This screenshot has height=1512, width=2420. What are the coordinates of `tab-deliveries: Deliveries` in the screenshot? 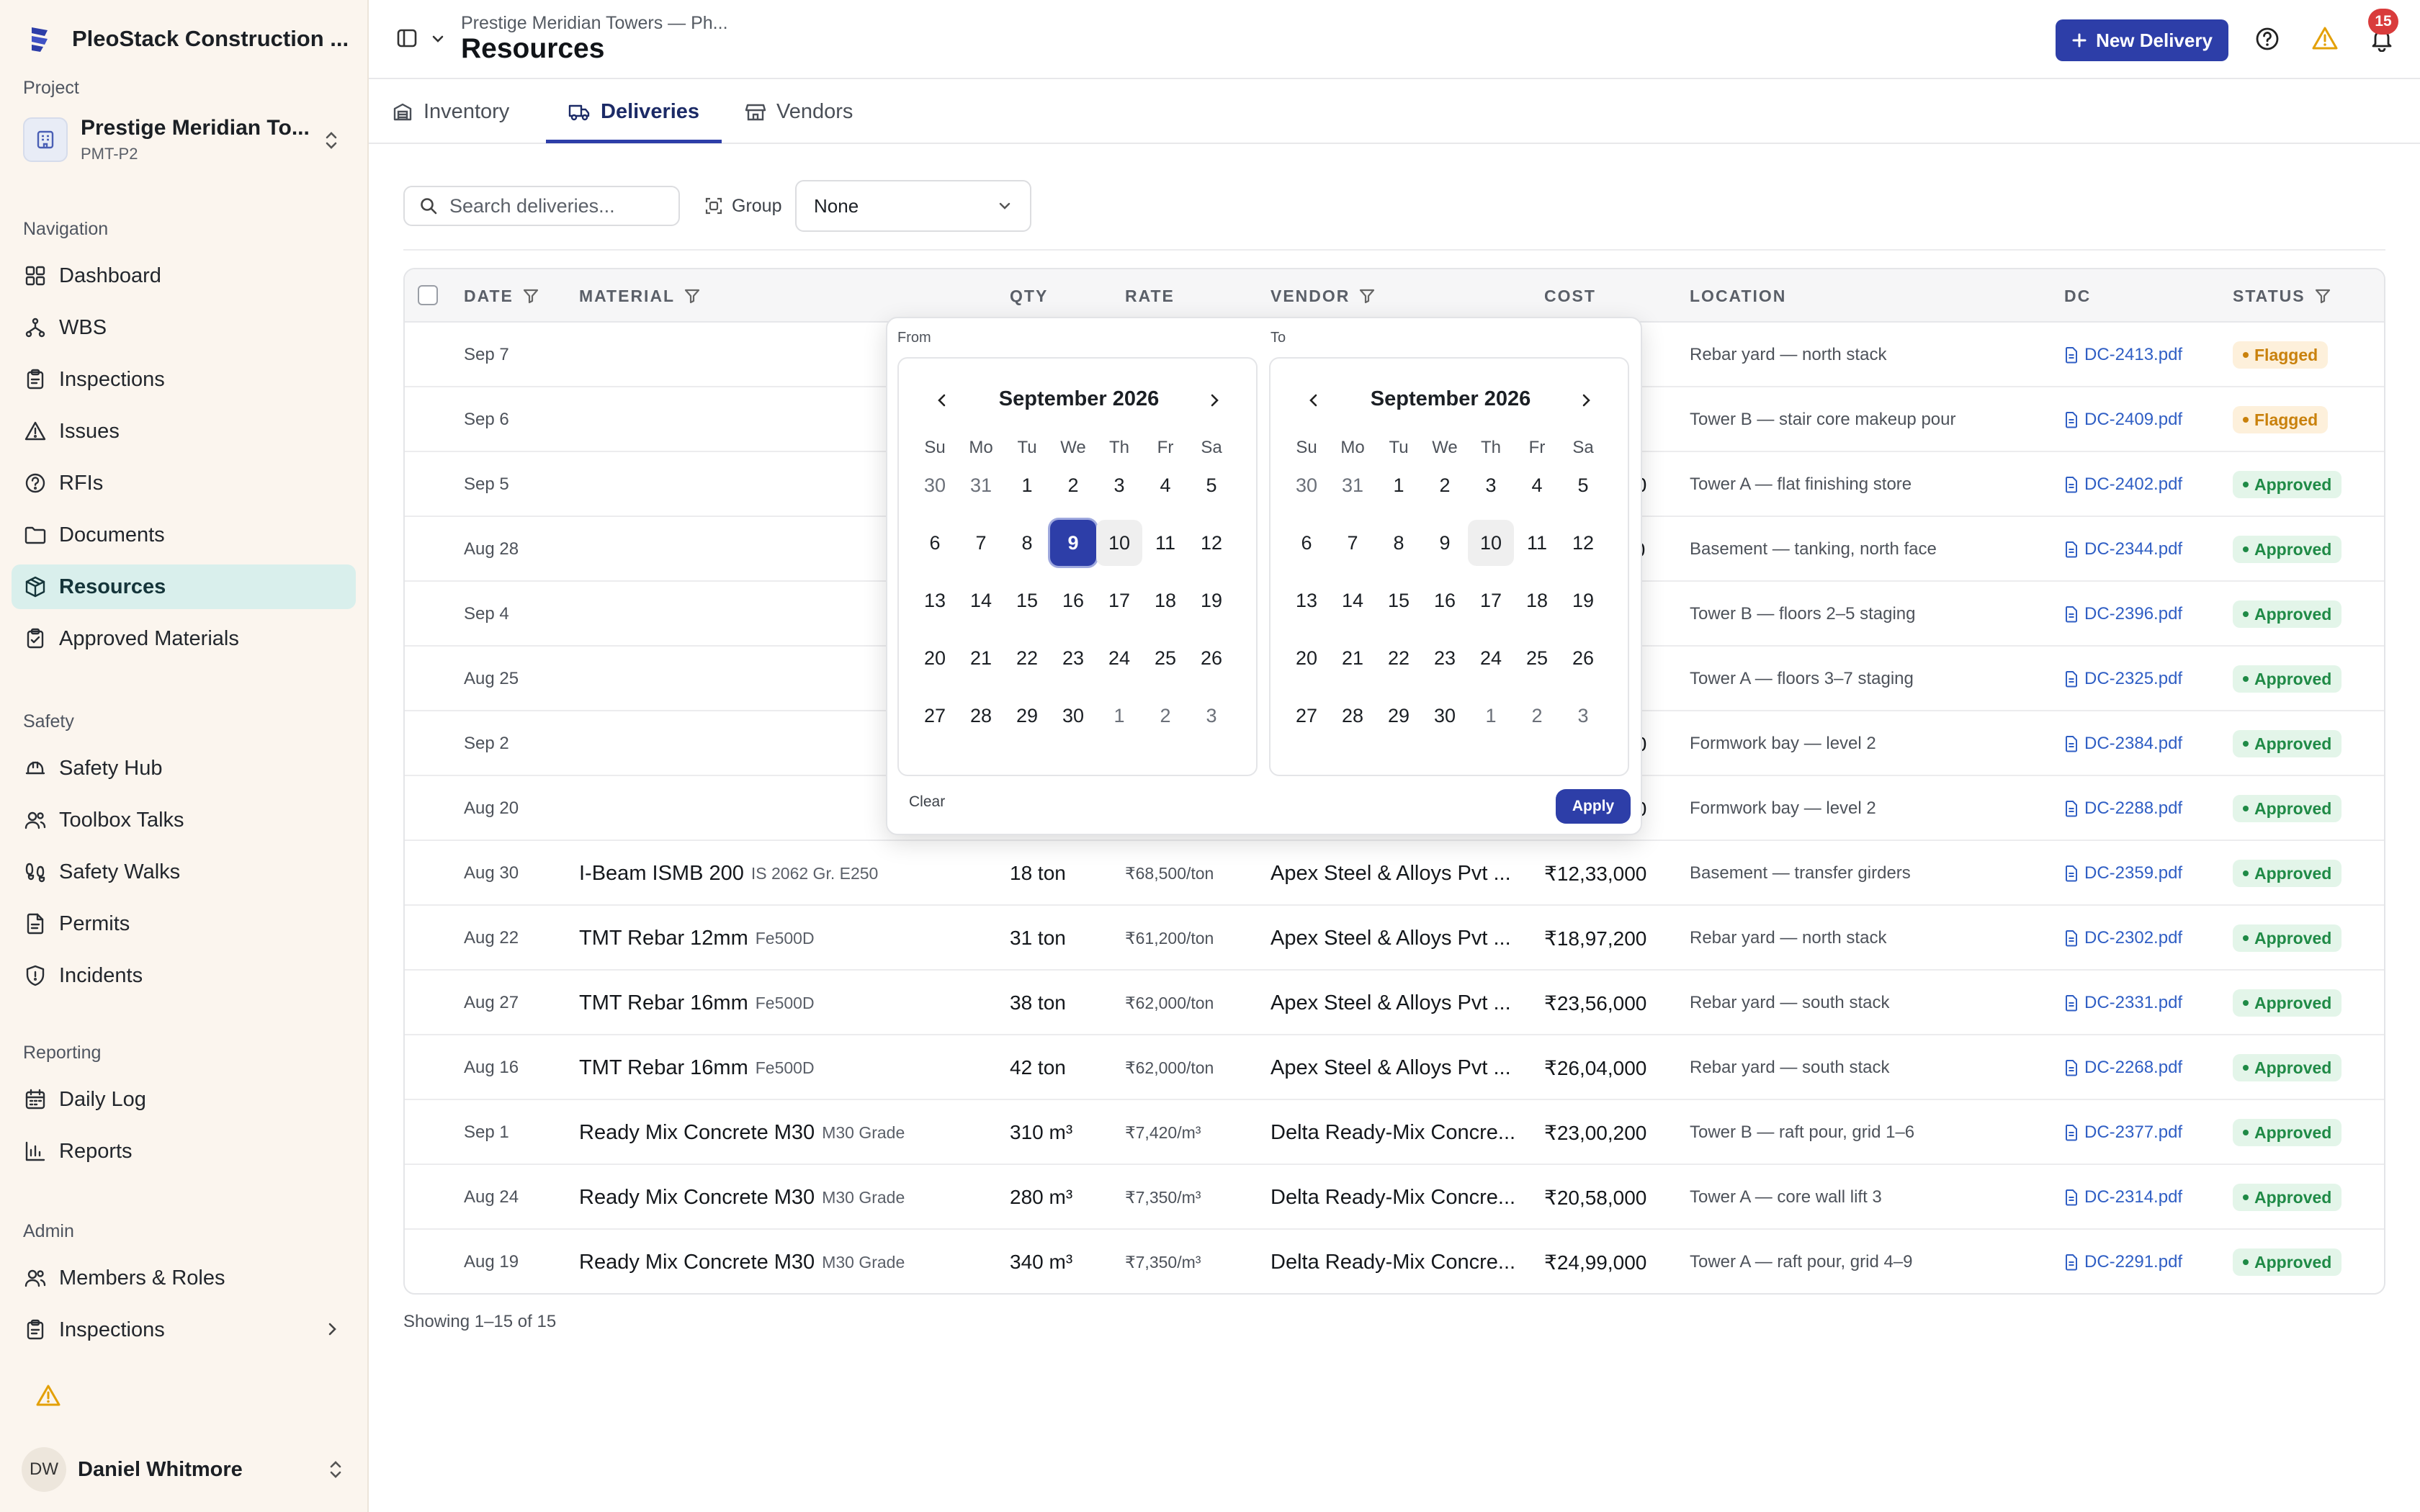 It's located at (633, 111).